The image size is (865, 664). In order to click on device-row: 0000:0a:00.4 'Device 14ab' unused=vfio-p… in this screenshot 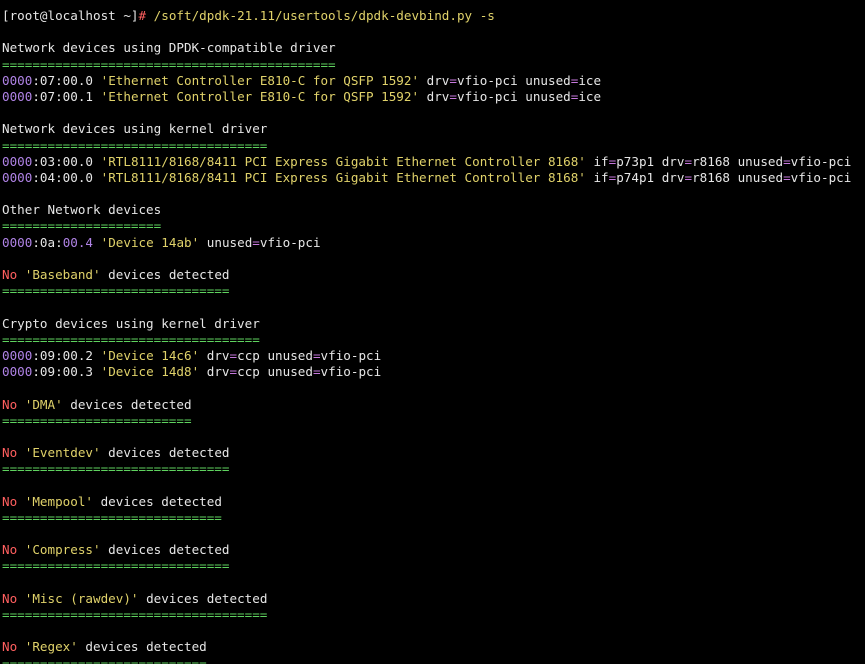, I will do `click(161, 242)`.